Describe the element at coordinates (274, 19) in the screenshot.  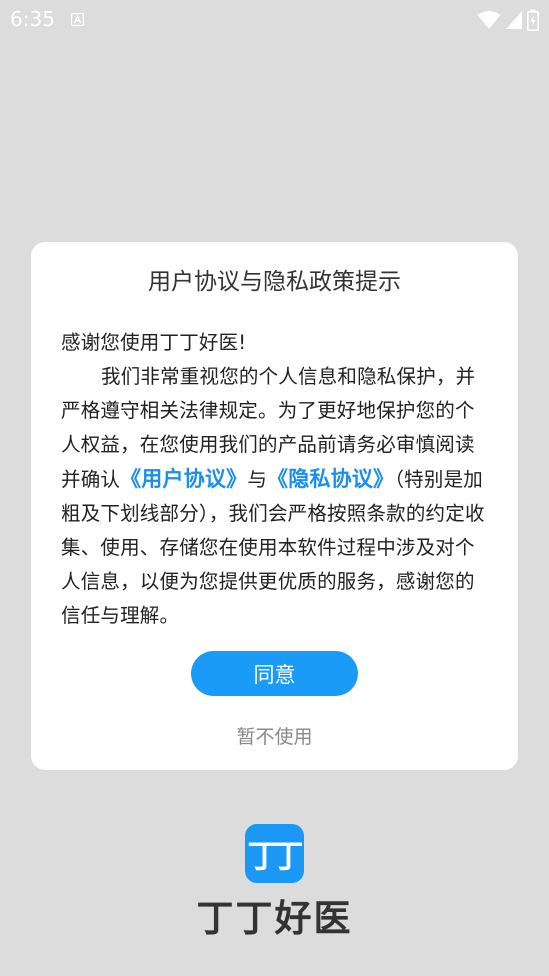
I see `status-bar: 6:35` at that location.